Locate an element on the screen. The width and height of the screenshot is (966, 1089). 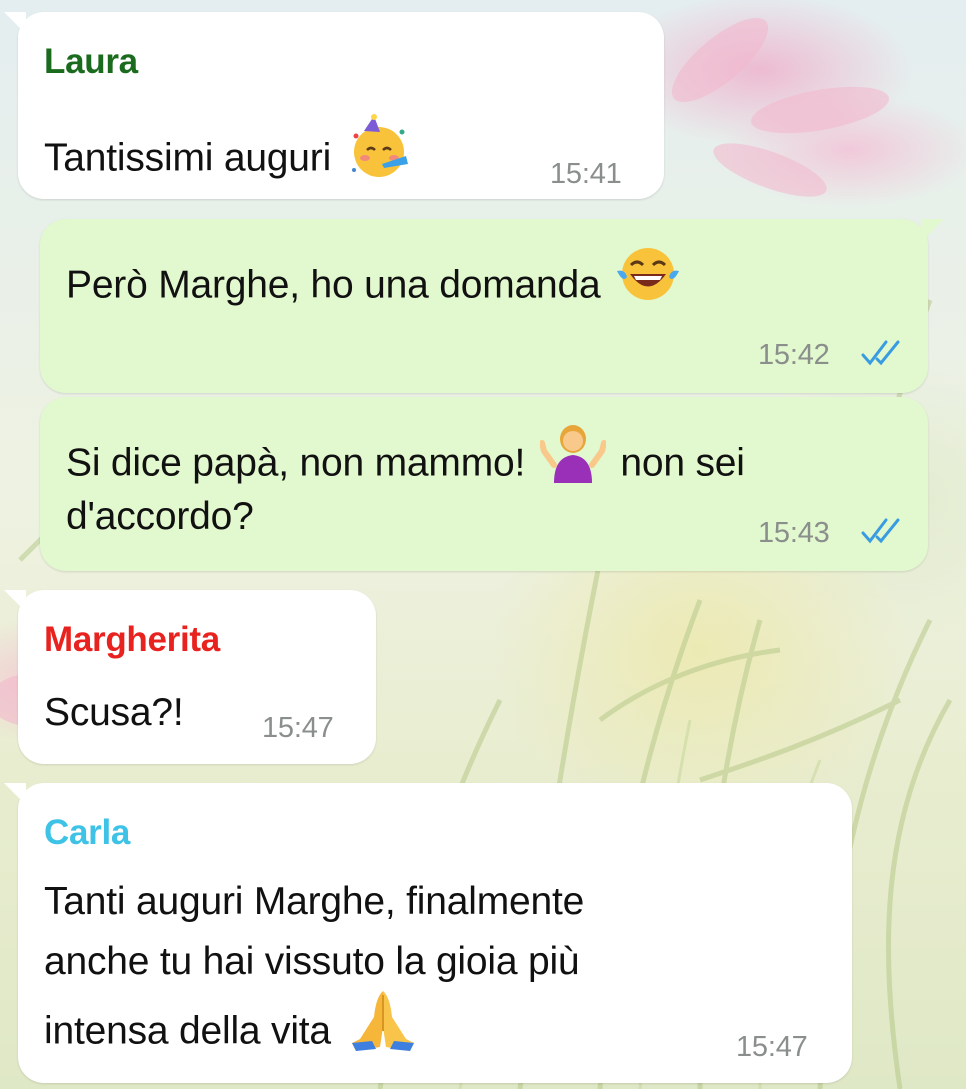
message-text-content: Tantissimi auguri is located at coordinates (188, 158).